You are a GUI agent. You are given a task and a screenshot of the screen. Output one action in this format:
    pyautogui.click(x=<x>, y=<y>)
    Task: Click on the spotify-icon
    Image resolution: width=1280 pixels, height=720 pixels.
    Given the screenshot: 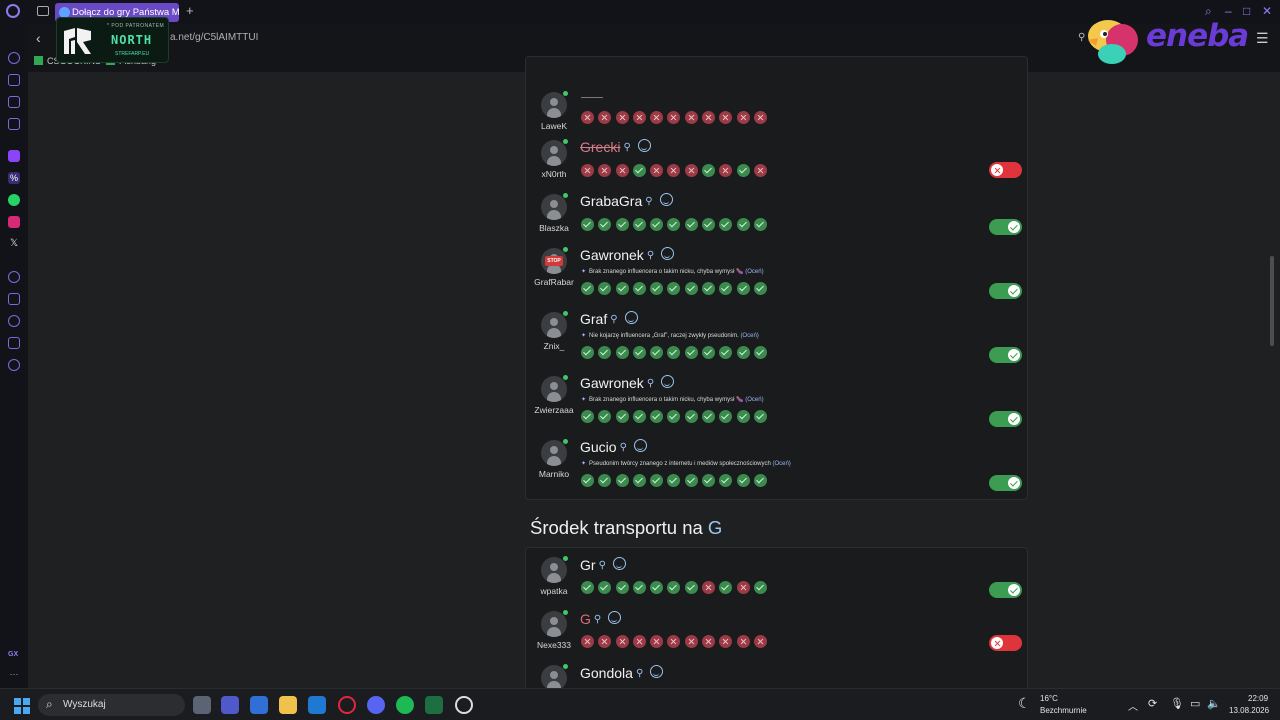 What is the action you would take?
    pyautogui.click(x=405, y=705)
    